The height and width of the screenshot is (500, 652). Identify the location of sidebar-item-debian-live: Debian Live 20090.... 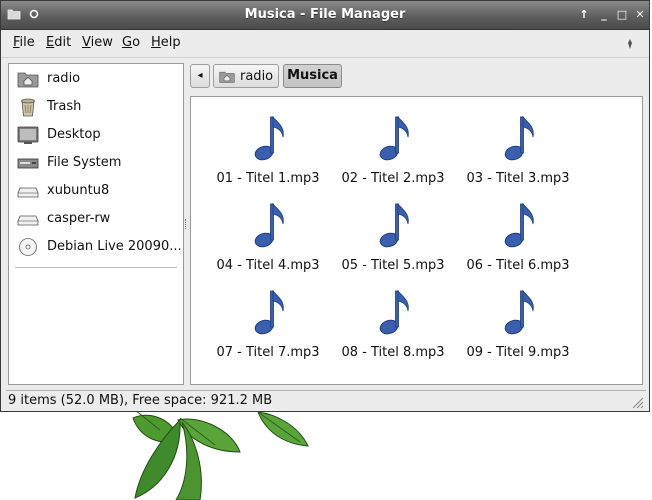
(96, 247).